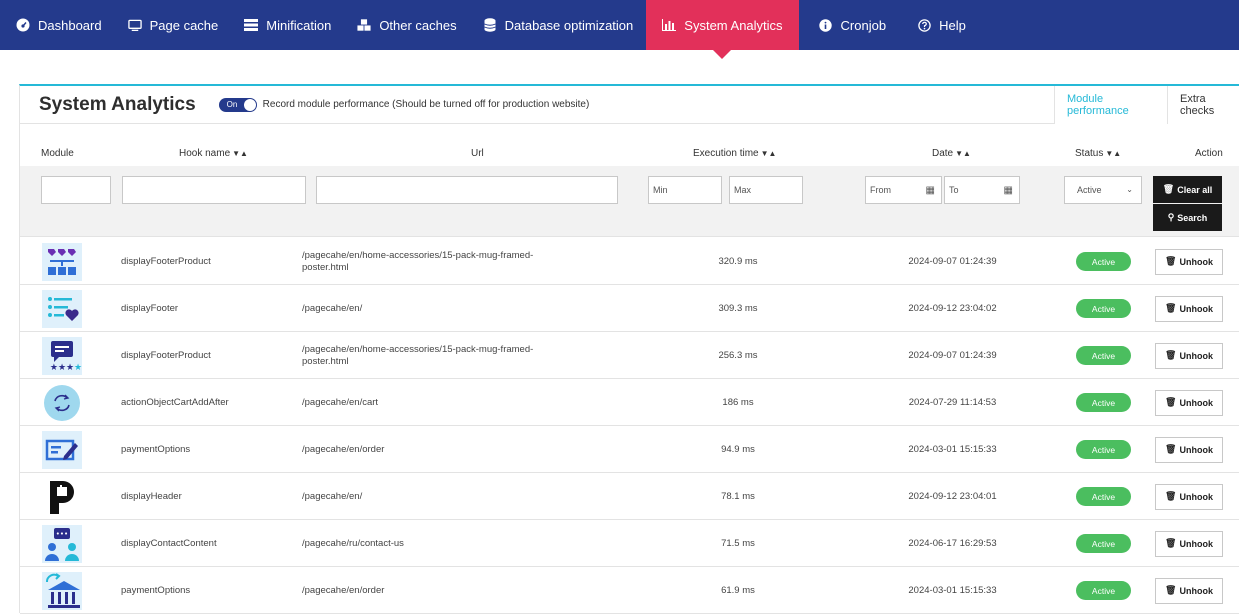 The image size is (1239, 614). What do you see at coordinates (23, 25) in the screenshot?
I see `dashboard-icon` at bounding box center [23, 25].